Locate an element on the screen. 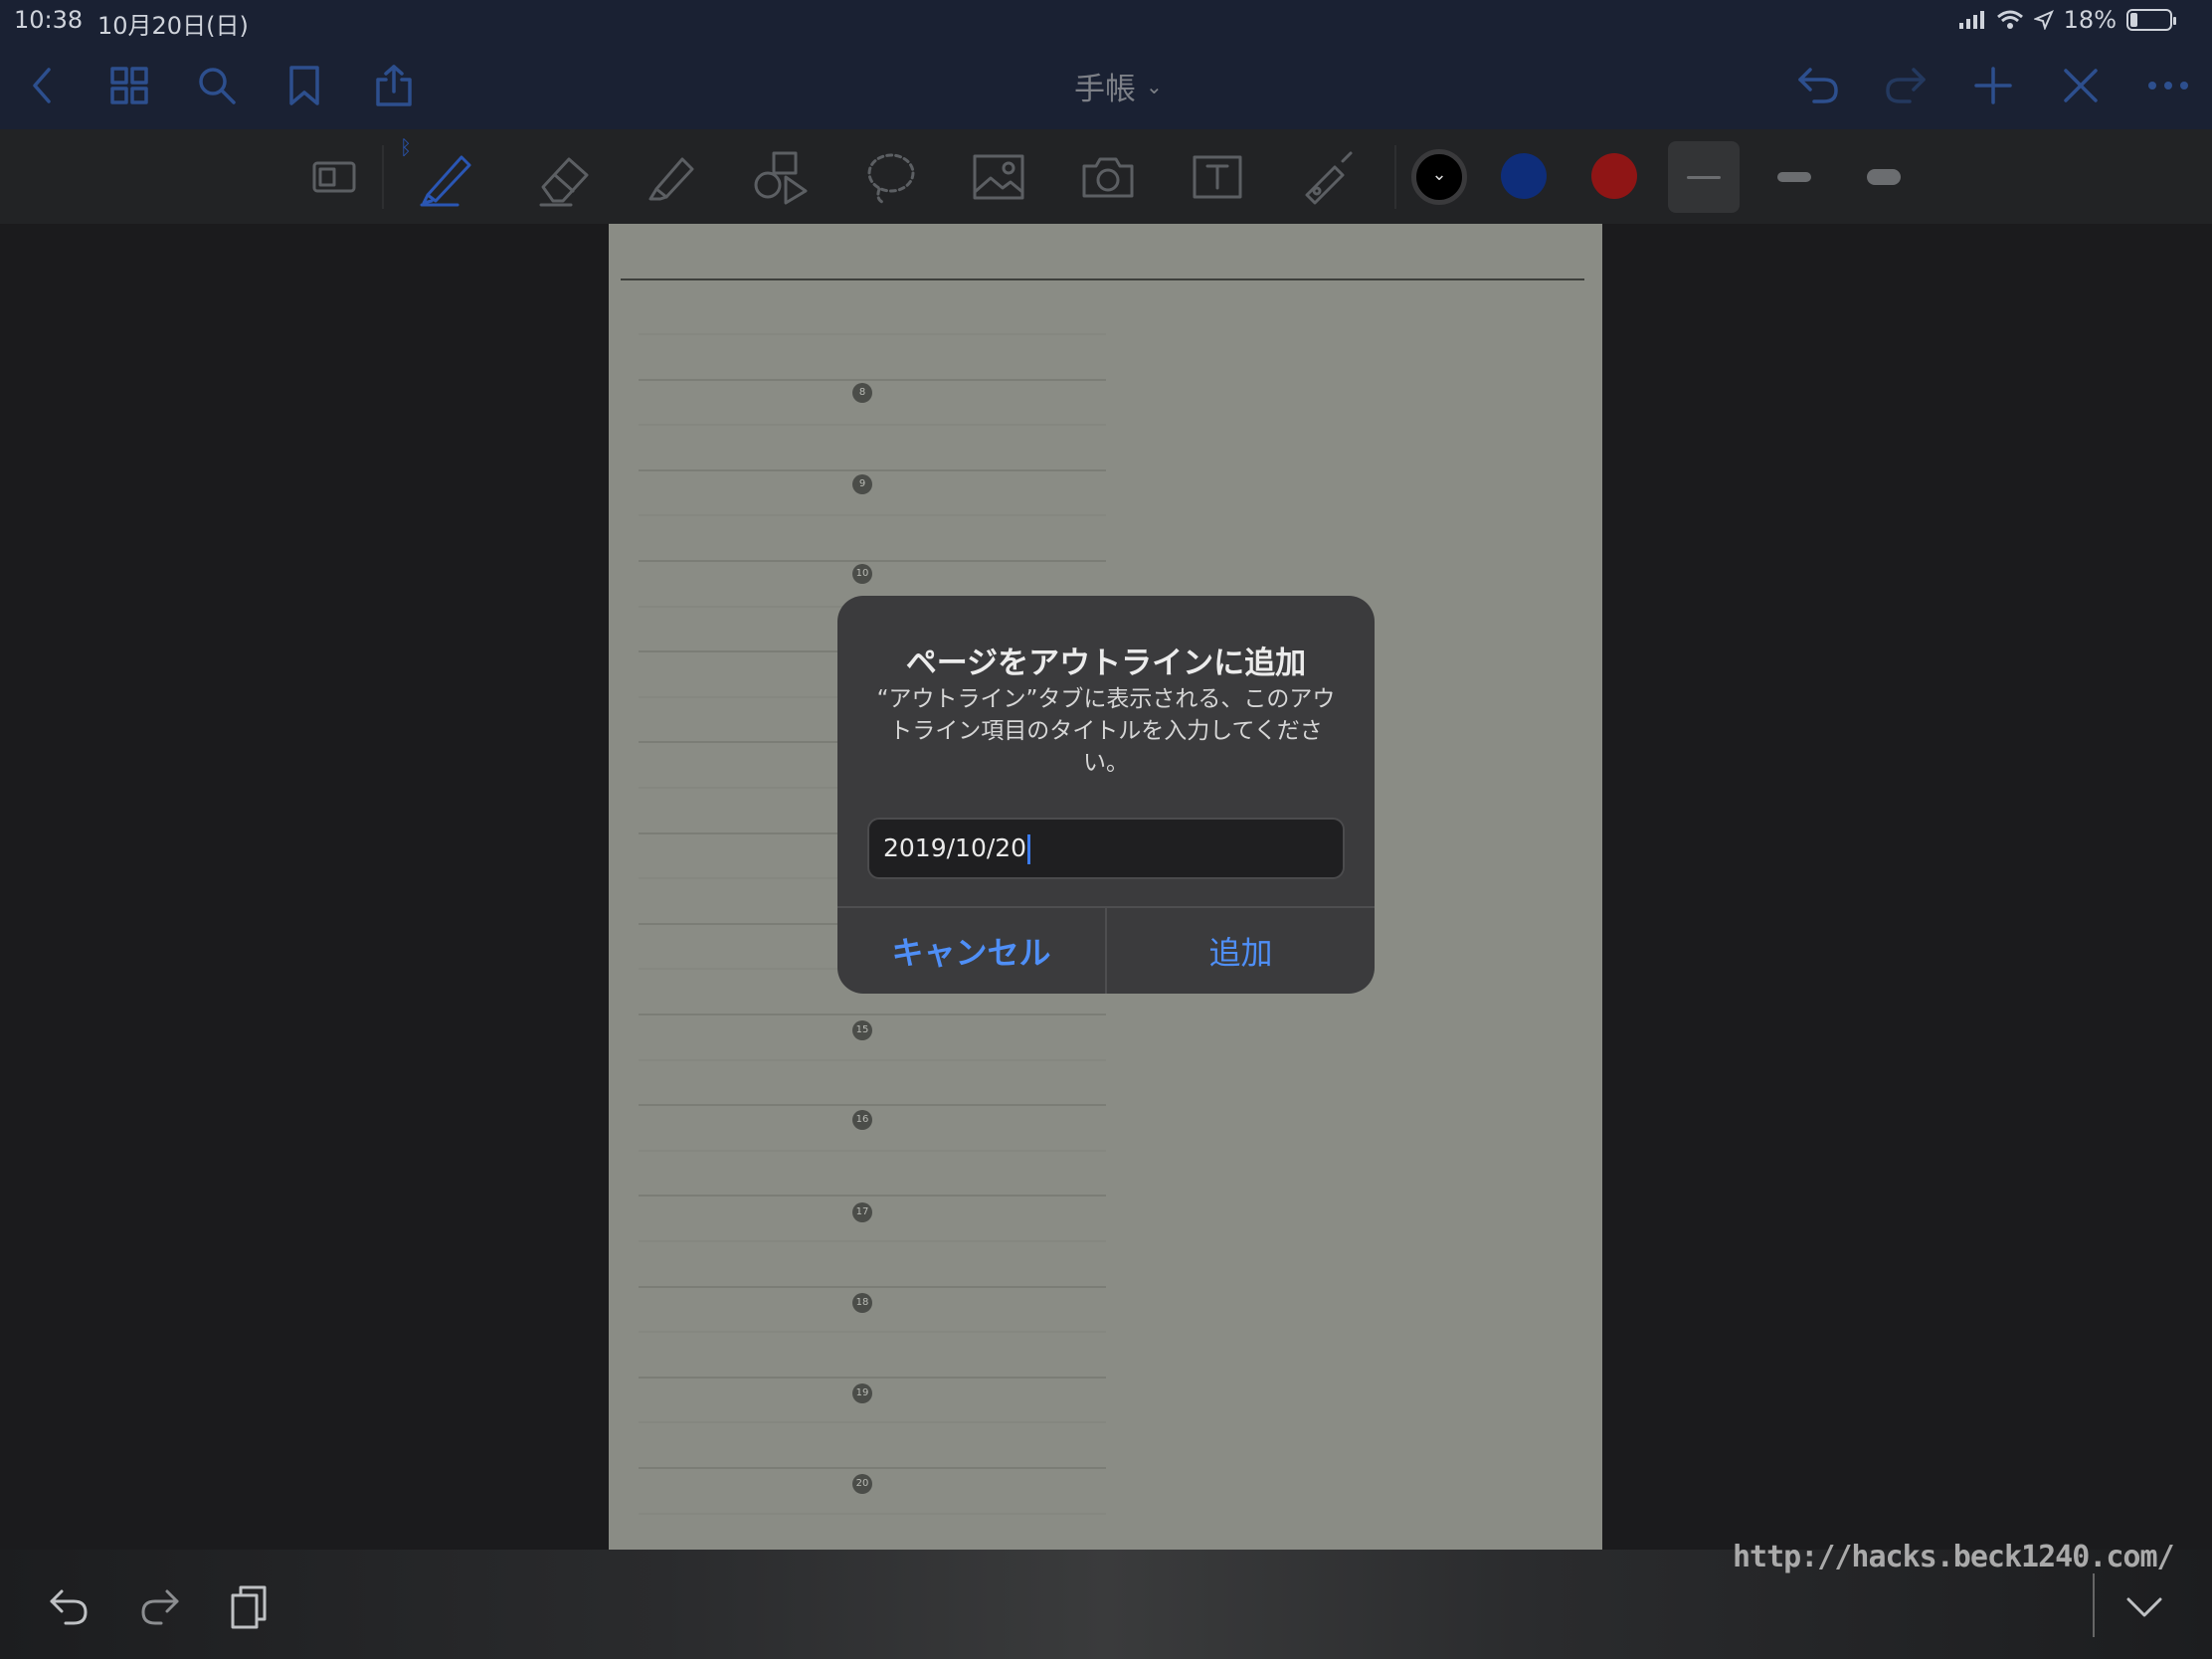 The height and width of the screenshot is (1659, 2212). thickness-thick is located at coordinates (1884, 177).